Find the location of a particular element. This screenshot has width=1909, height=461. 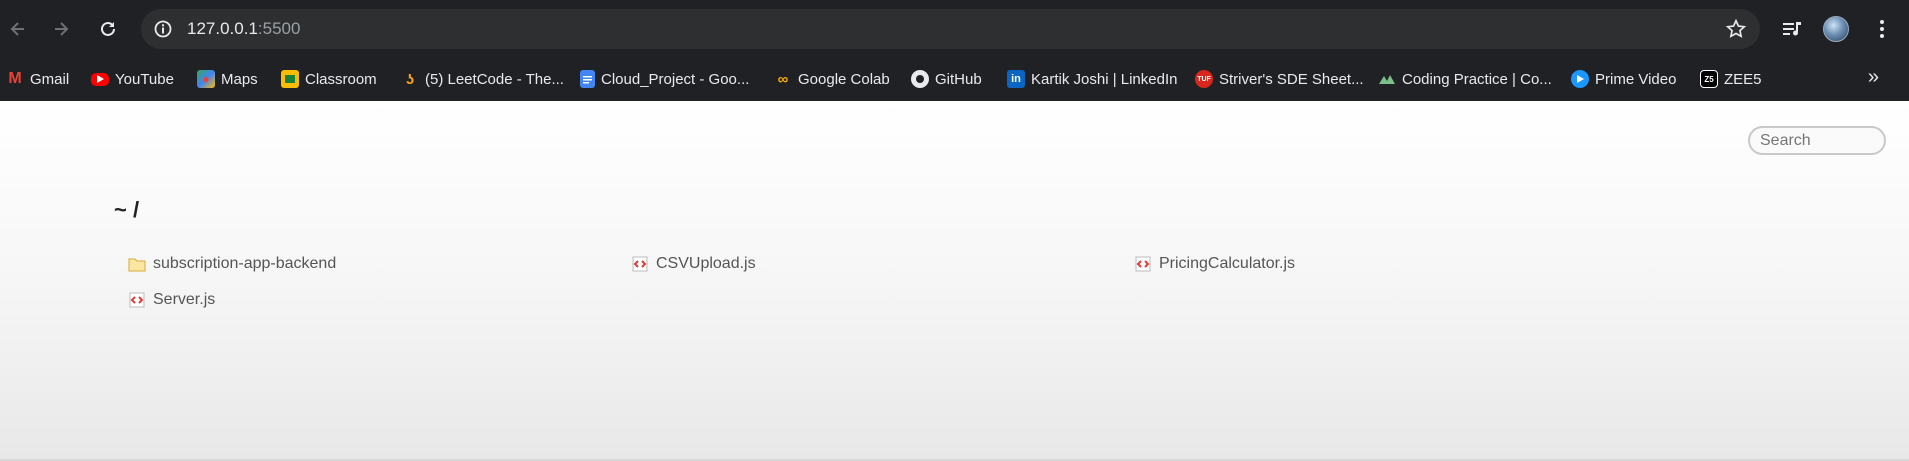

folder-icon is located at coordinates (137, 265).